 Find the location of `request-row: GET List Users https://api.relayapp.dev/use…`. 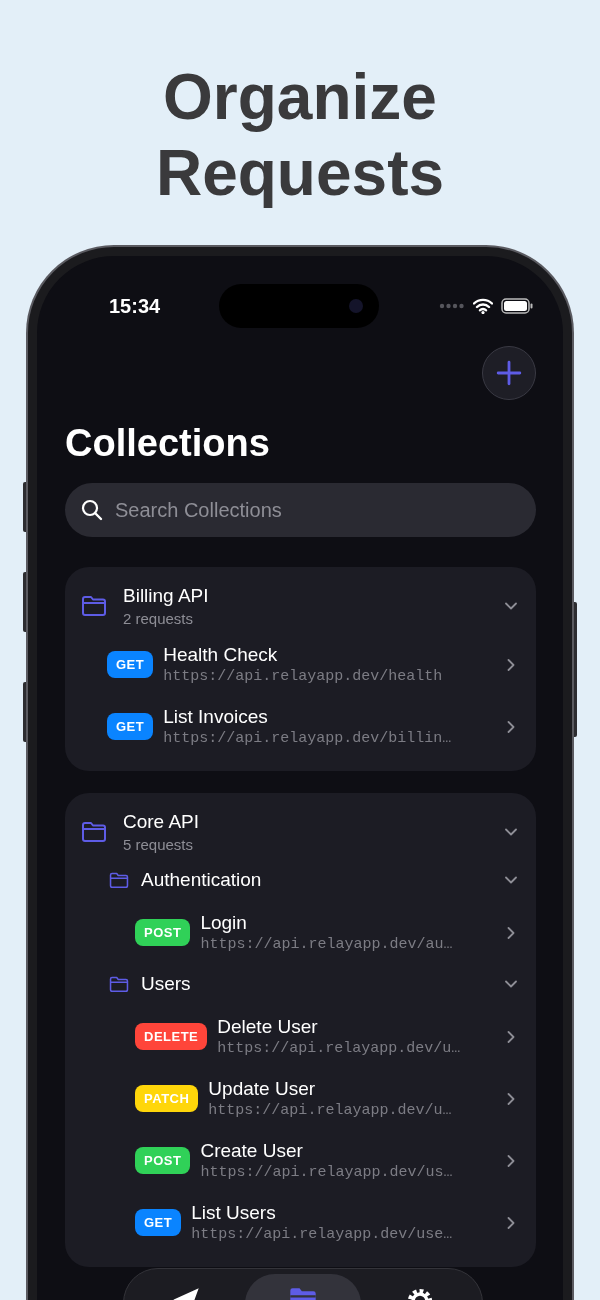

request-row: GET List Users https://api.relayapp.dev/use… is located at coordinates (300, 1222).